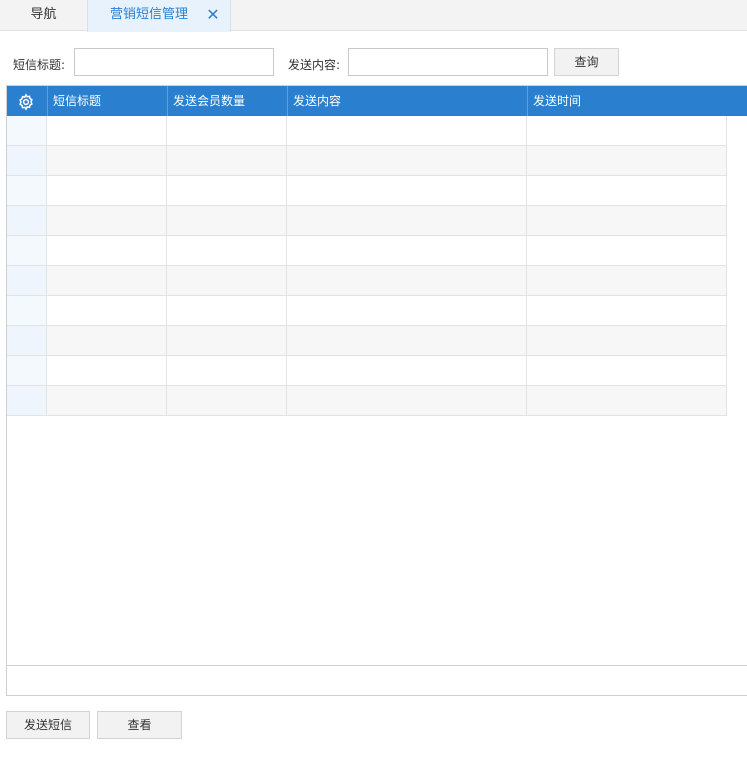  What do you see at coordinates (227, 101) in the screenshot?
I see `column-header-member-count: 发送会员数量` at bounding box center [227, 101].